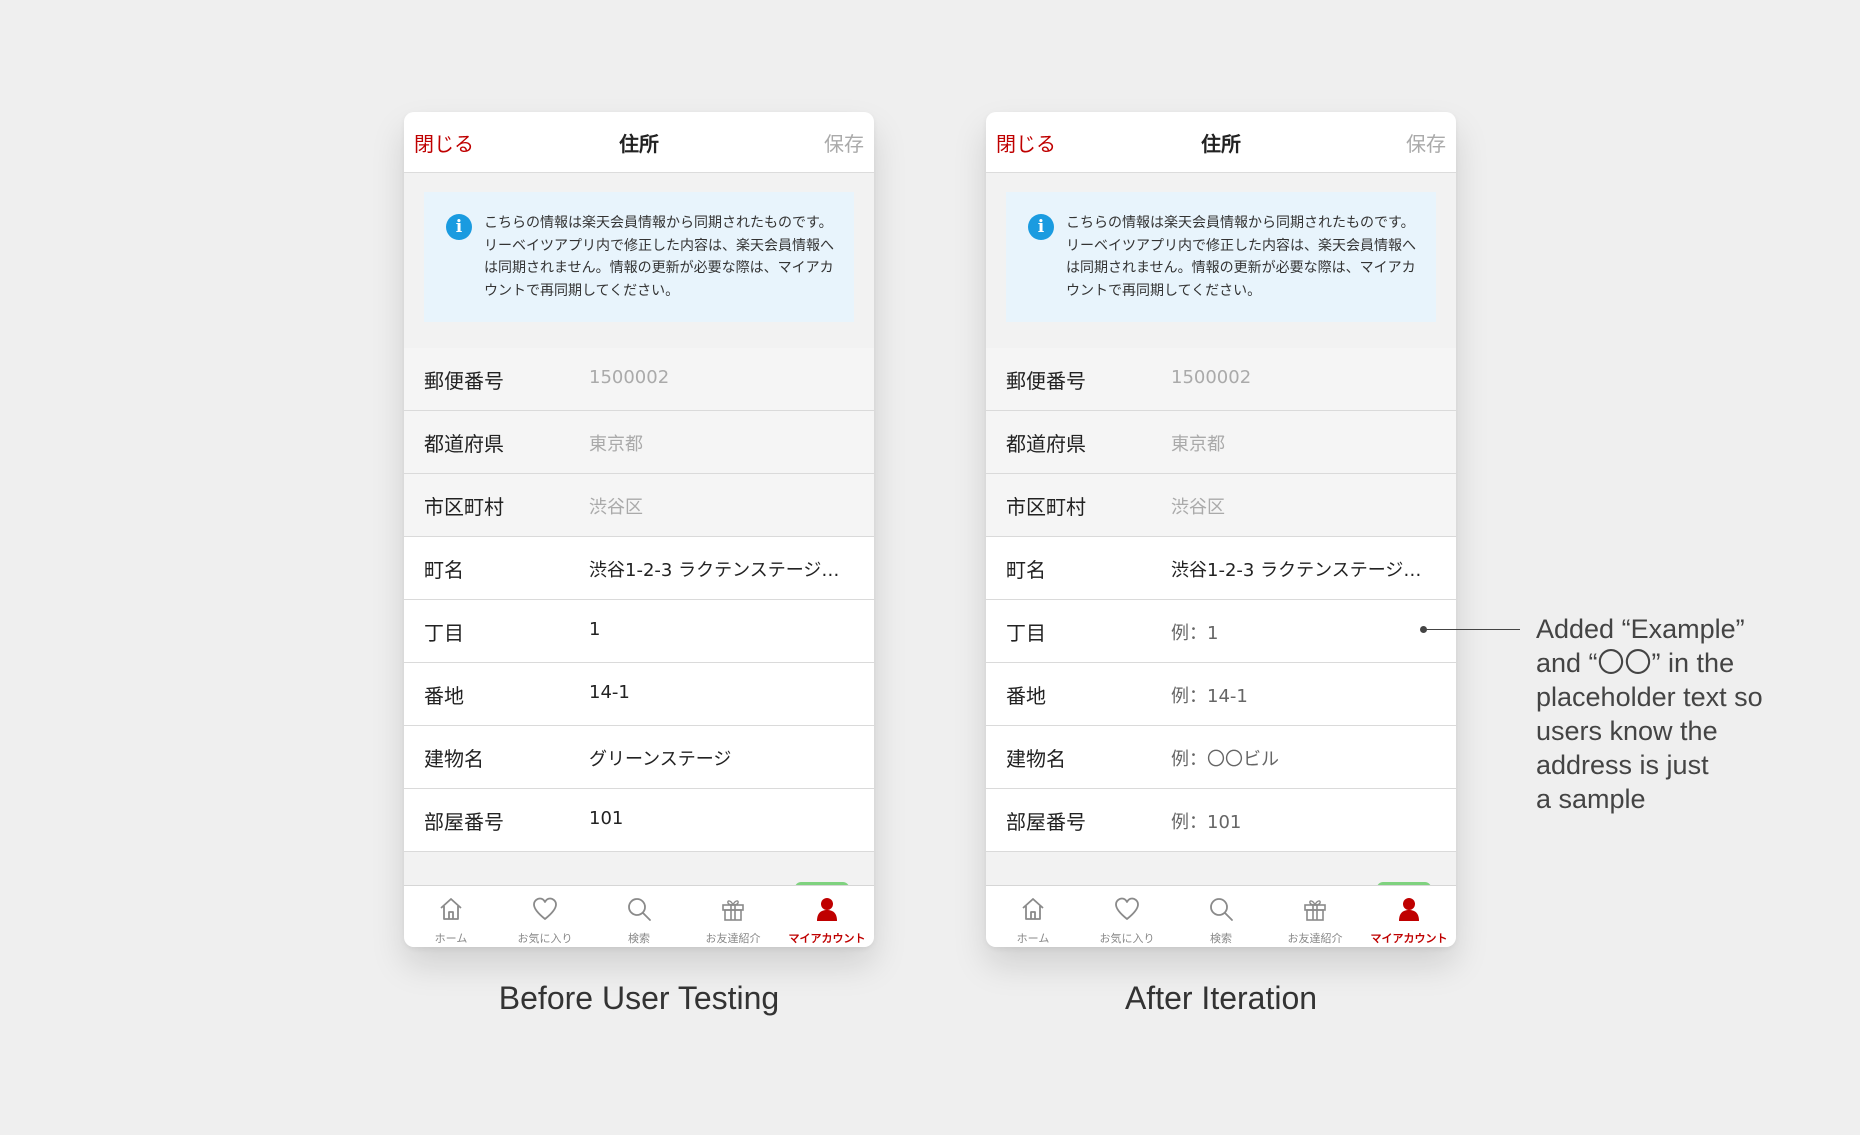 The height and width of the screenshot is (1135, 1860). What do you see at coordinates (1591, 799) in the screenshot?
I see `annotation-line: a sample` at bounding box center [1591, 799].